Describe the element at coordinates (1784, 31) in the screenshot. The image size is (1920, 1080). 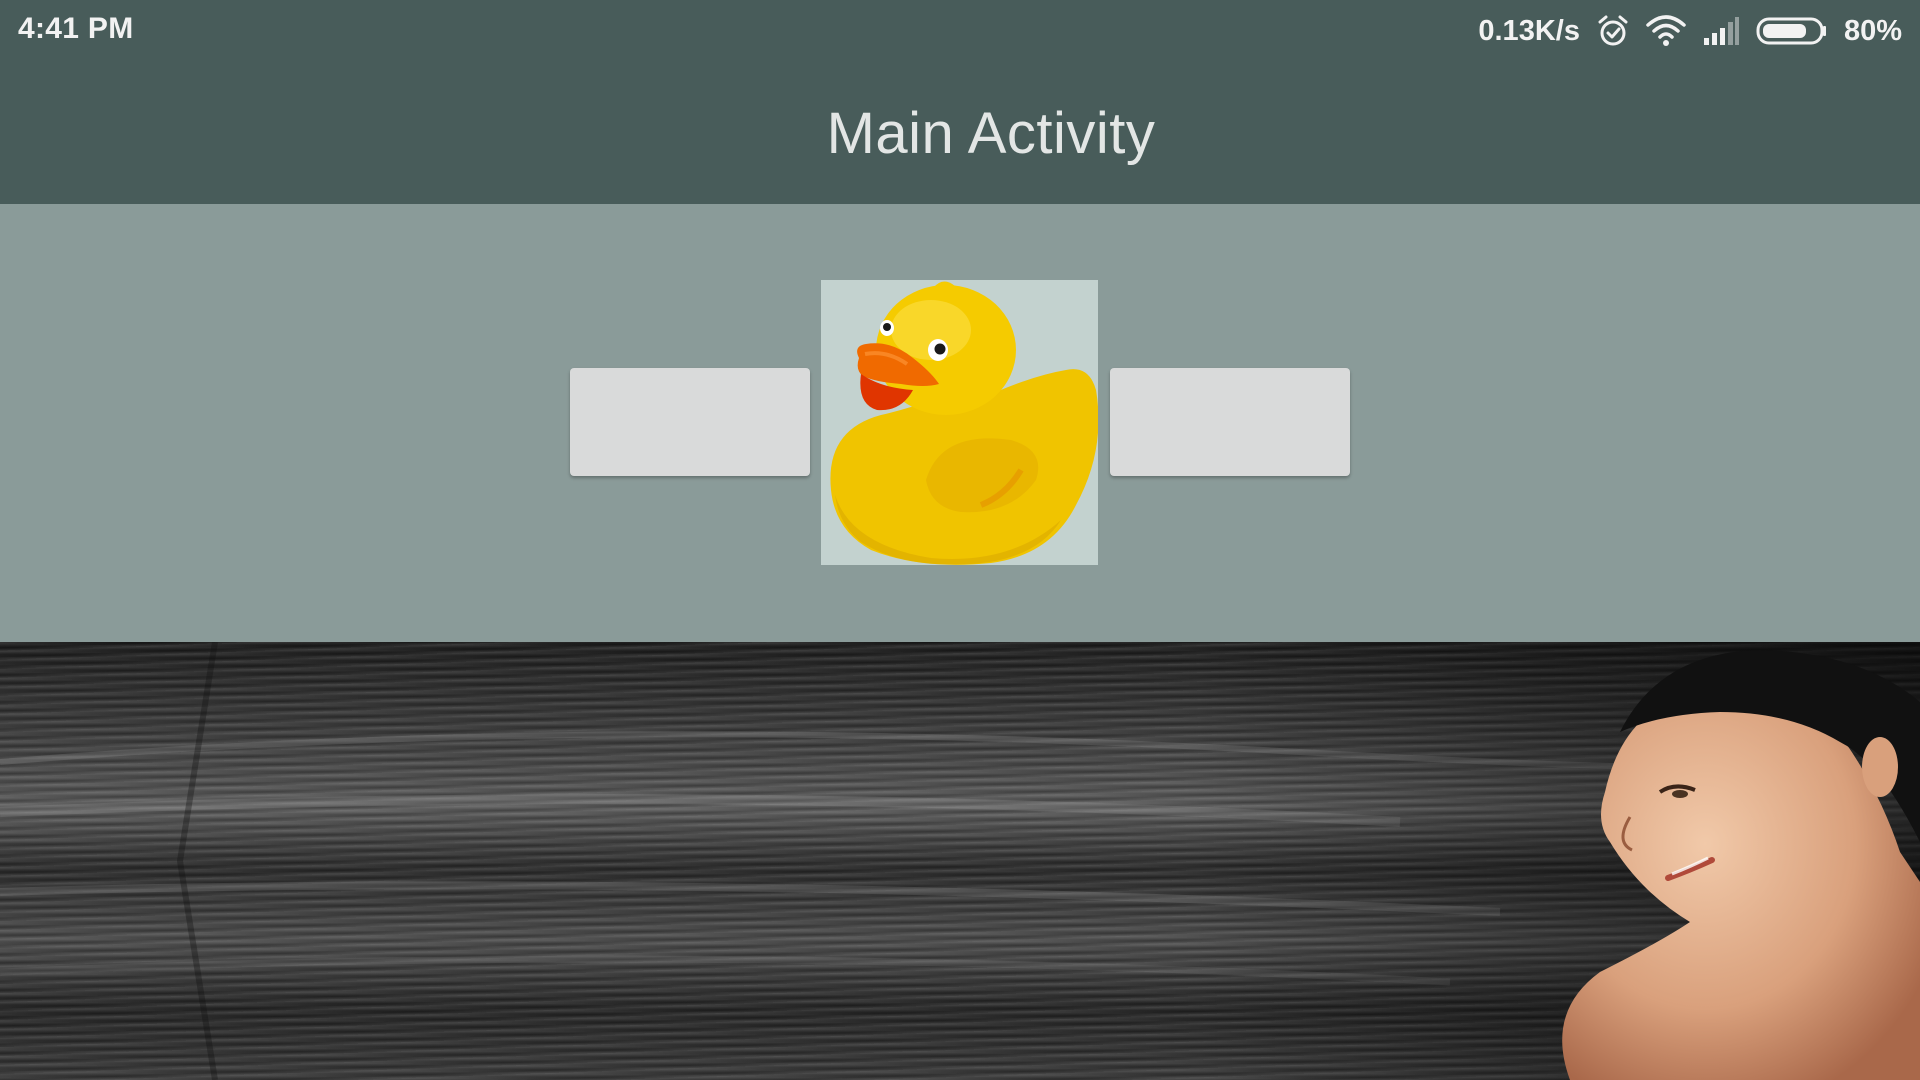
I see `battery-level-fill` at that location.